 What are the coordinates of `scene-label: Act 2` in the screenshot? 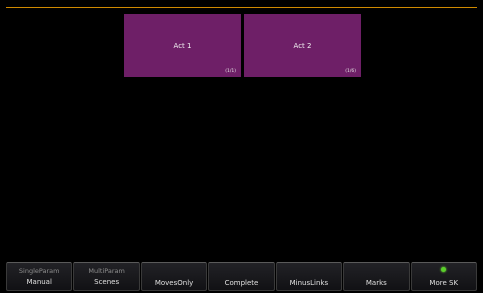 It's located at (302, 46).